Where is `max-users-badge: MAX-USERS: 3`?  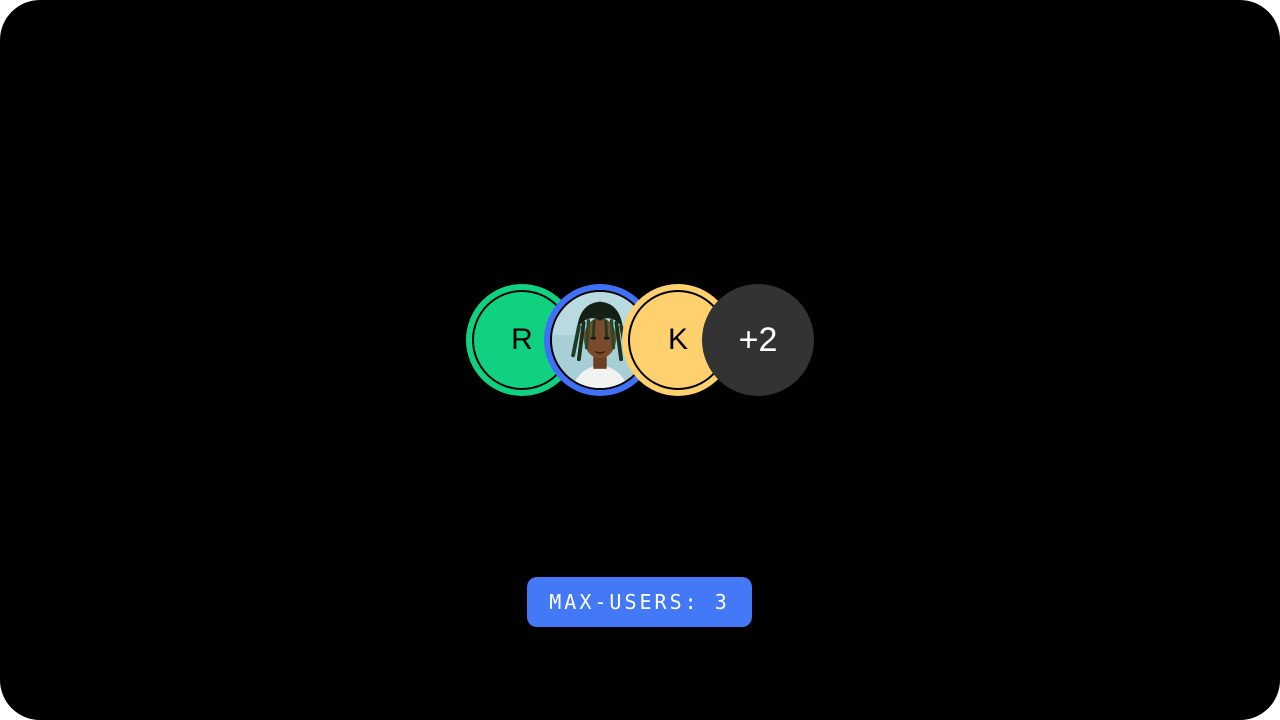
max-users-badge: MAX-USERS: 3 is located at coordinates (639, 602).